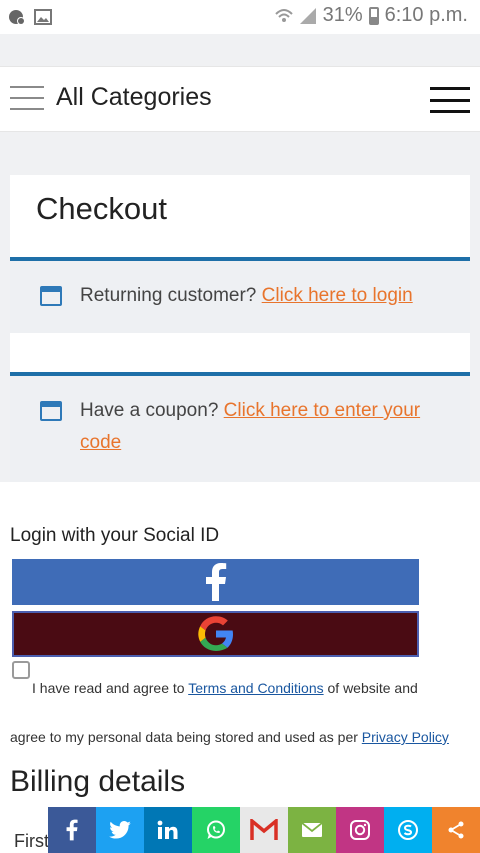 Image resolution: width=480 pixels, height=853 pixels. Describe the element at coordinates (134, 97) in the screenshot. I see `page-header-title: All Categories` at that location.